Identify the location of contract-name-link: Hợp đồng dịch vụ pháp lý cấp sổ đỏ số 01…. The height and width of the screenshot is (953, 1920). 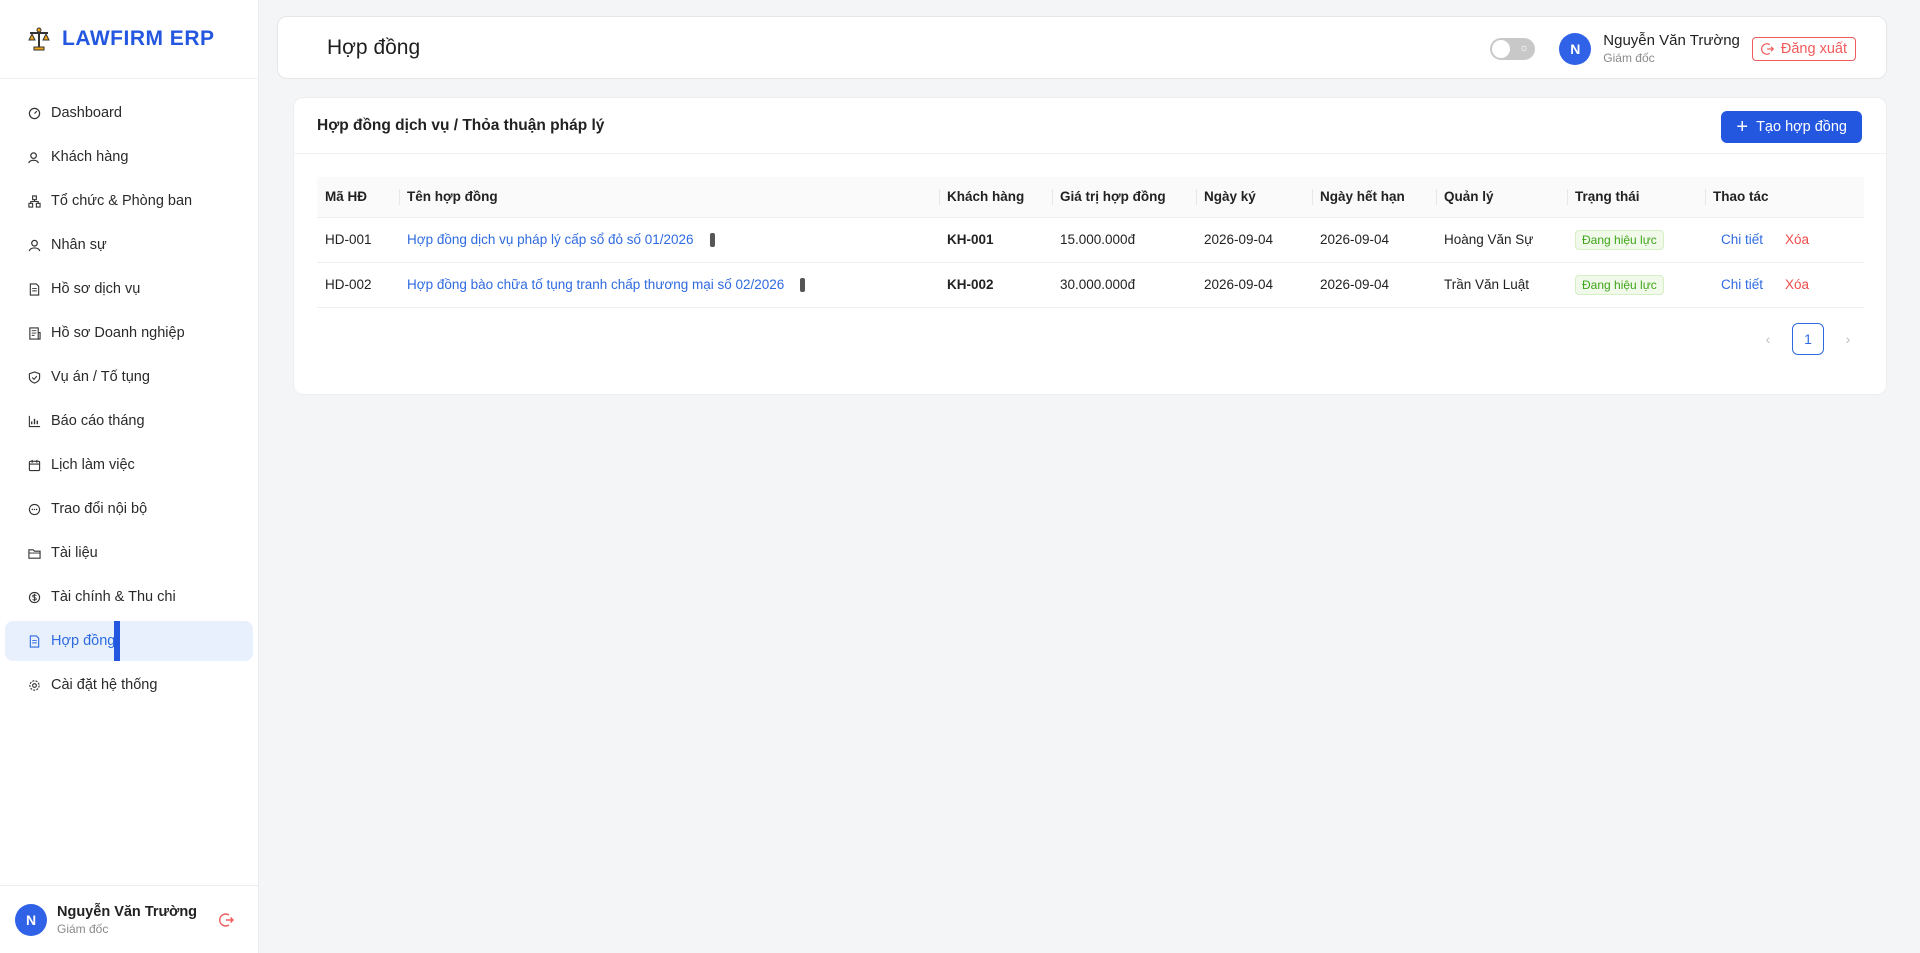
(550, 239).